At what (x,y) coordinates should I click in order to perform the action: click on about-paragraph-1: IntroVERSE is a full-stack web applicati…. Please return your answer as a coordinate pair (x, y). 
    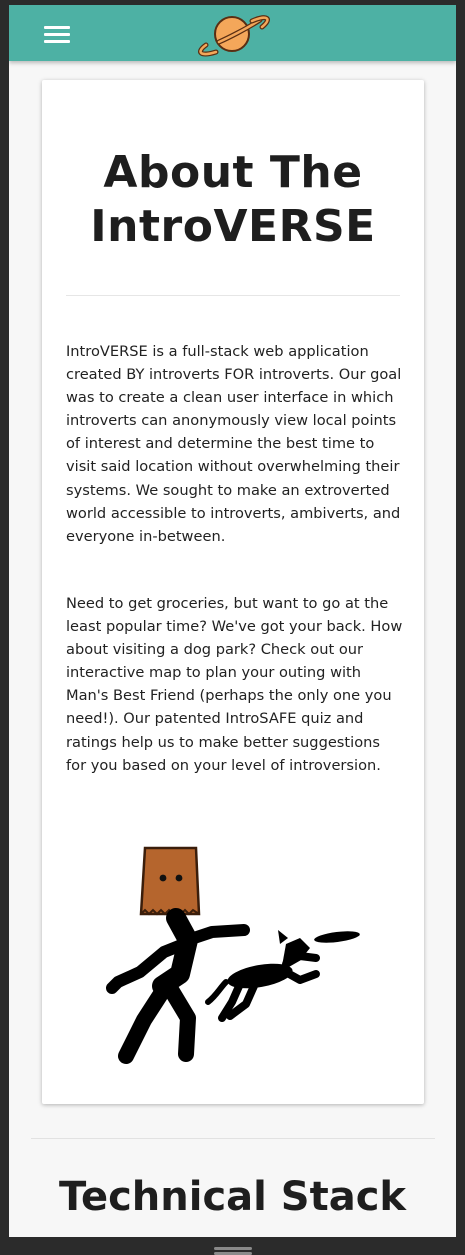
    Looking at the image, I should click on (234, 444).